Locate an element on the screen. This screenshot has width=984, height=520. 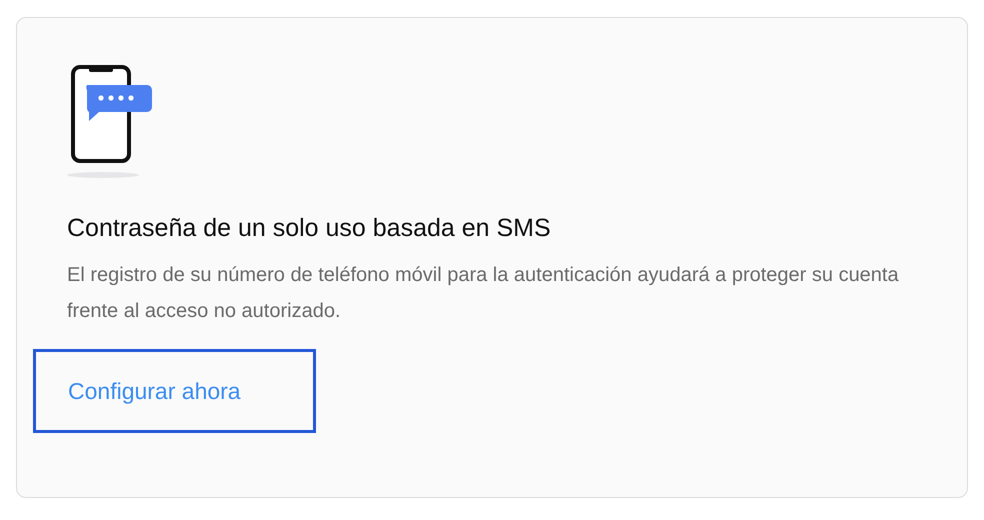
card-title: Contraseña de un solo uso basada en SMS is located at coordinates (309, 228).